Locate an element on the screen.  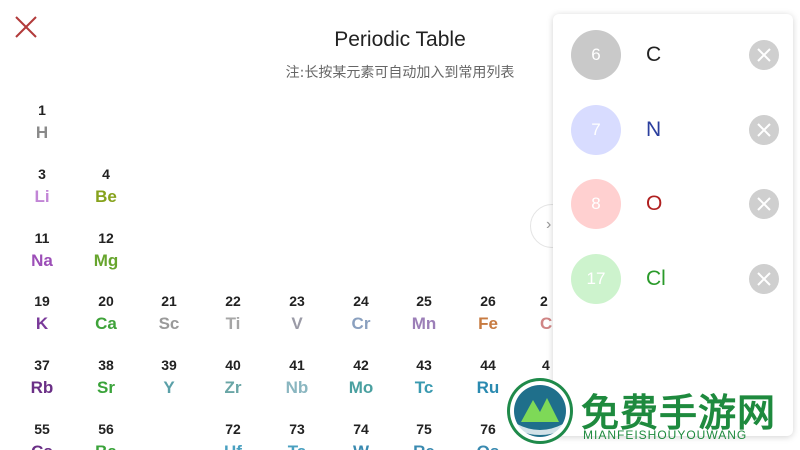
element-cell: 42 Mo is located at coordinates (361, 378).